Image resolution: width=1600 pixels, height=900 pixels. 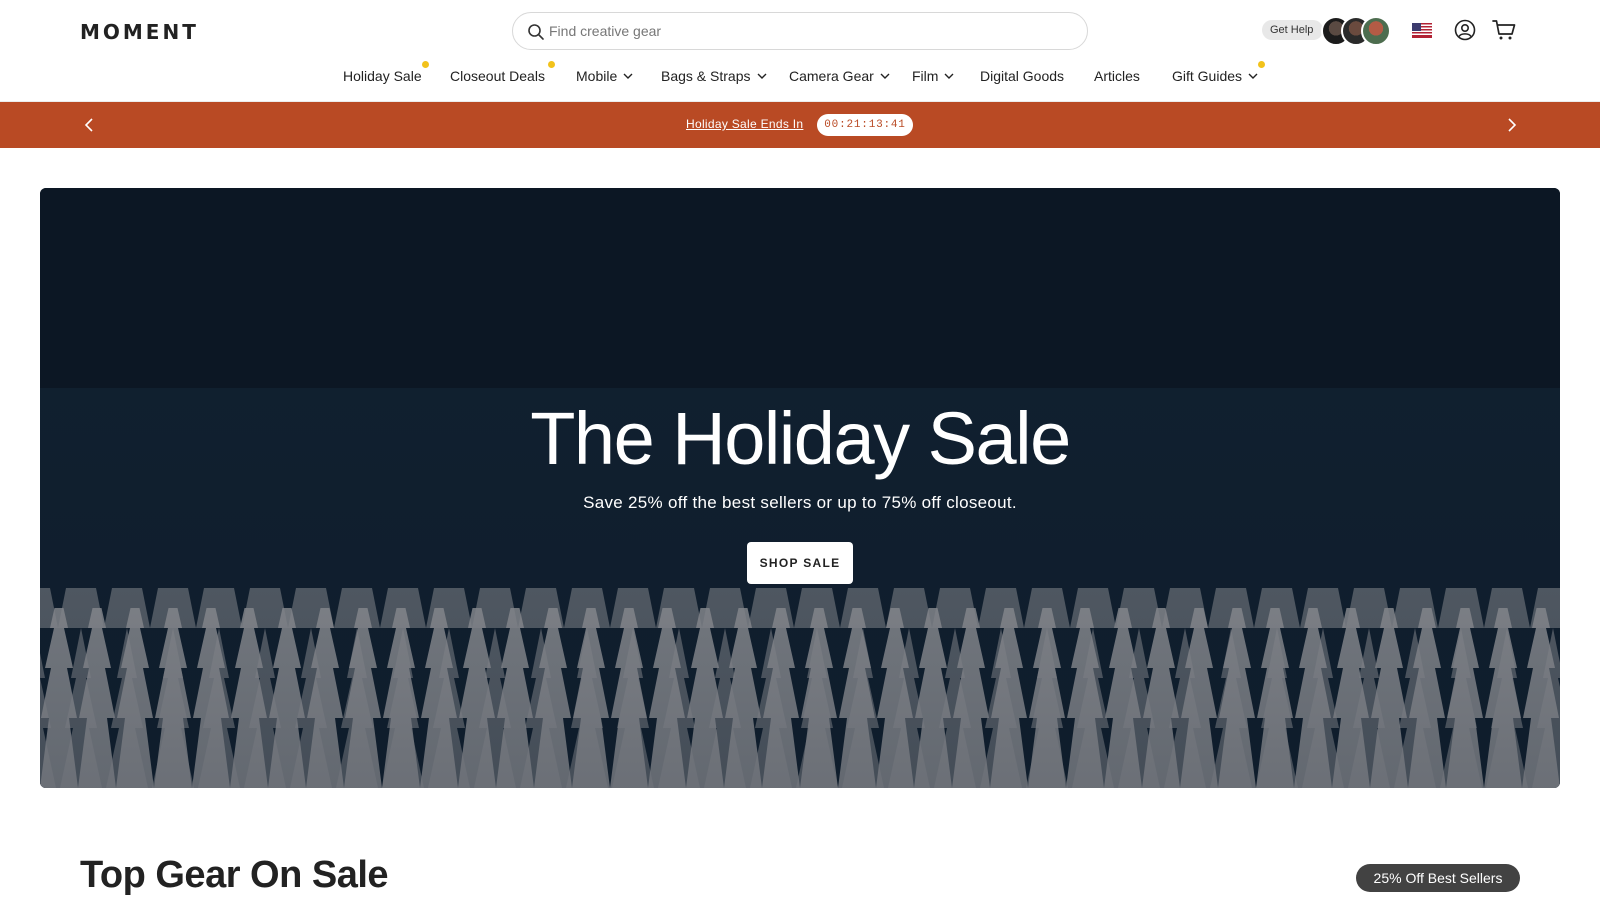 I want to click on nav-item-camera-gear: Camera Gear, so click(x=839, y=76).